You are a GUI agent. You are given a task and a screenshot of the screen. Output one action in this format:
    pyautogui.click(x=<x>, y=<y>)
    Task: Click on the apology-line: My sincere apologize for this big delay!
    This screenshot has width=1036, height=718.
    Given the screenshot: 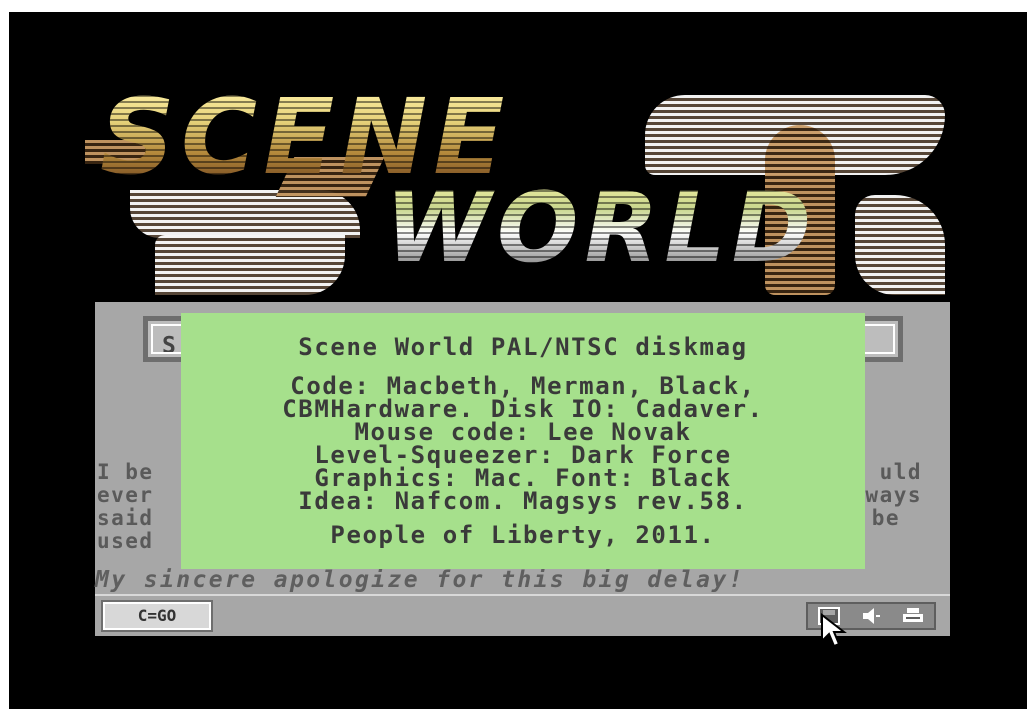 What is the action you would take?
    pyautogui.click(x=420, y=580)
    